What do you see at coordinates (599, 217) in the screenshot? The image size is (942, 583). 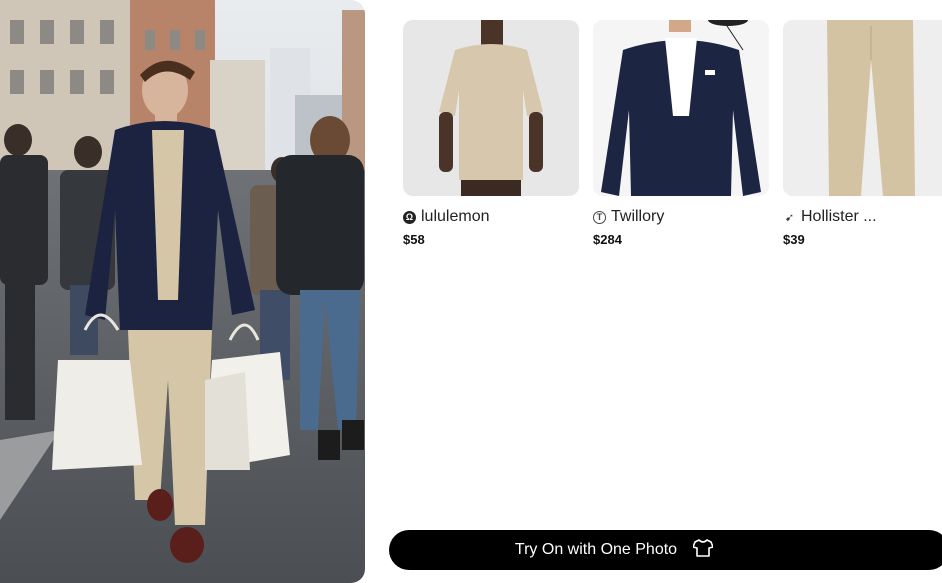 I see `twillory-logo-icon: T` at bounding box center [599, 217].